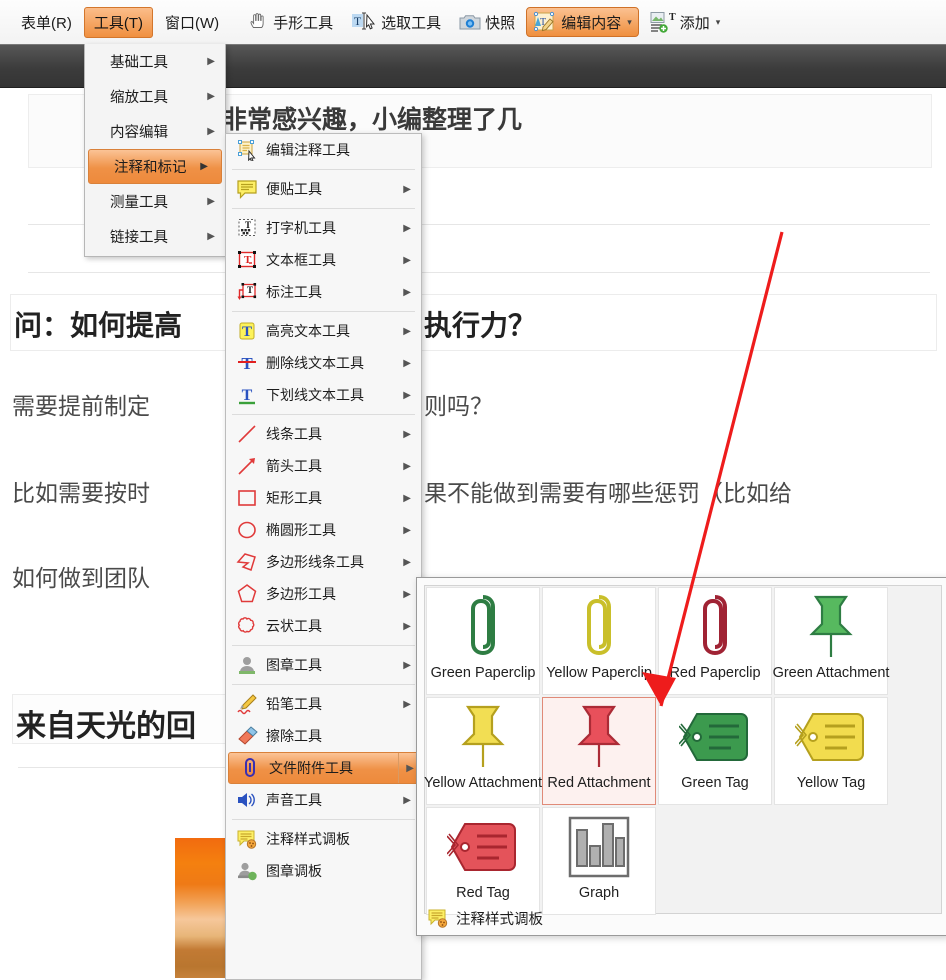 Image resolution: width=946 pixels, height=980 pixels. Describe the element at coordinates (599, 751) in the screenshot. I see `attachment-red-attachment: Red Attachment` at that location.